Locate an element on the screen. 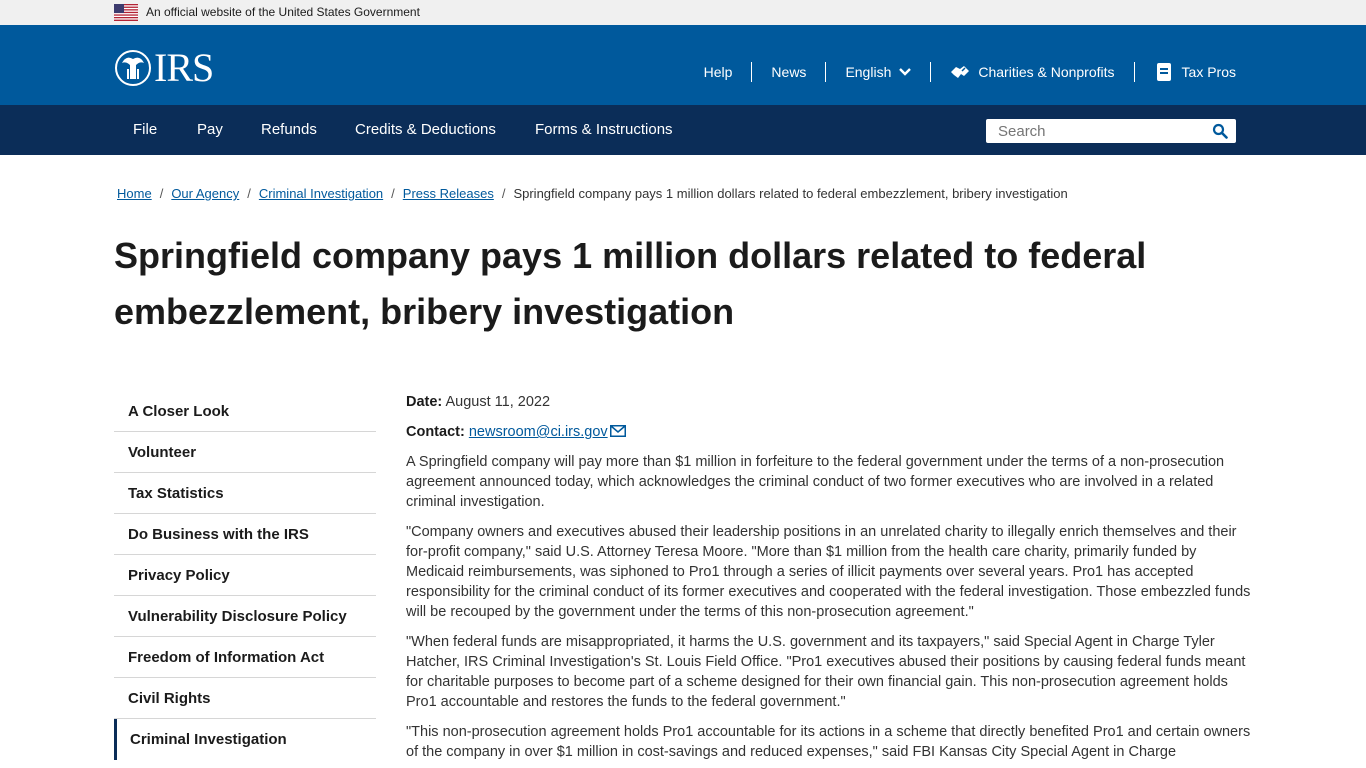 This screenshot has height=768, width=1366. search-input is located at coordinates (1096, 131).